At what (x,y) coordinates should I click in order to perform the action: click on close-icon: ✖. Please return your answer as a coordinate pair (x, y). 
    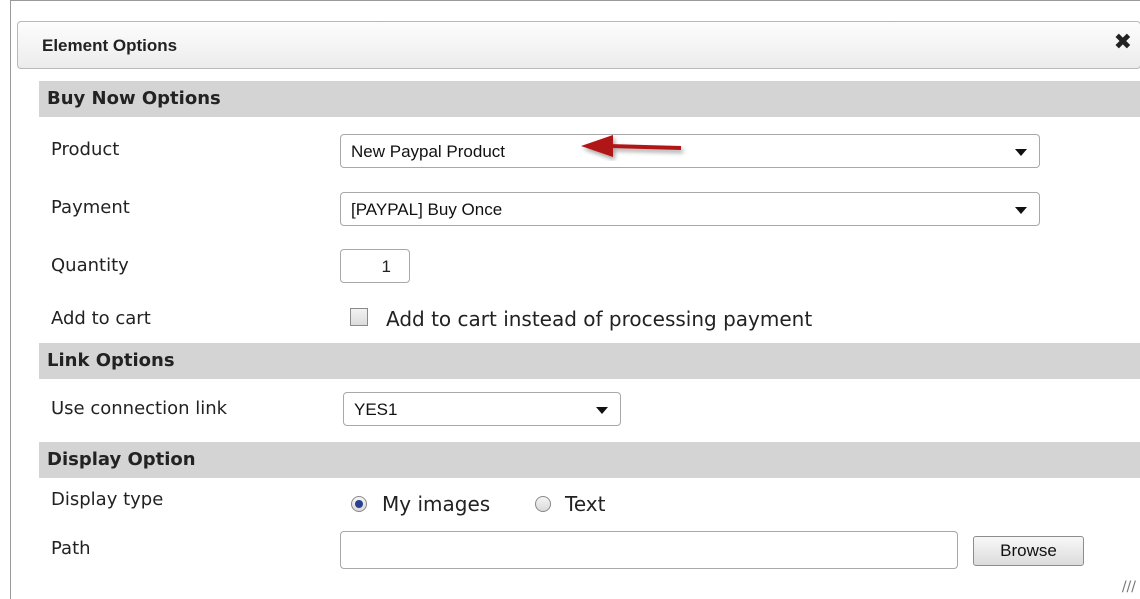
    Looking at the image, I should click on (1123, 43).